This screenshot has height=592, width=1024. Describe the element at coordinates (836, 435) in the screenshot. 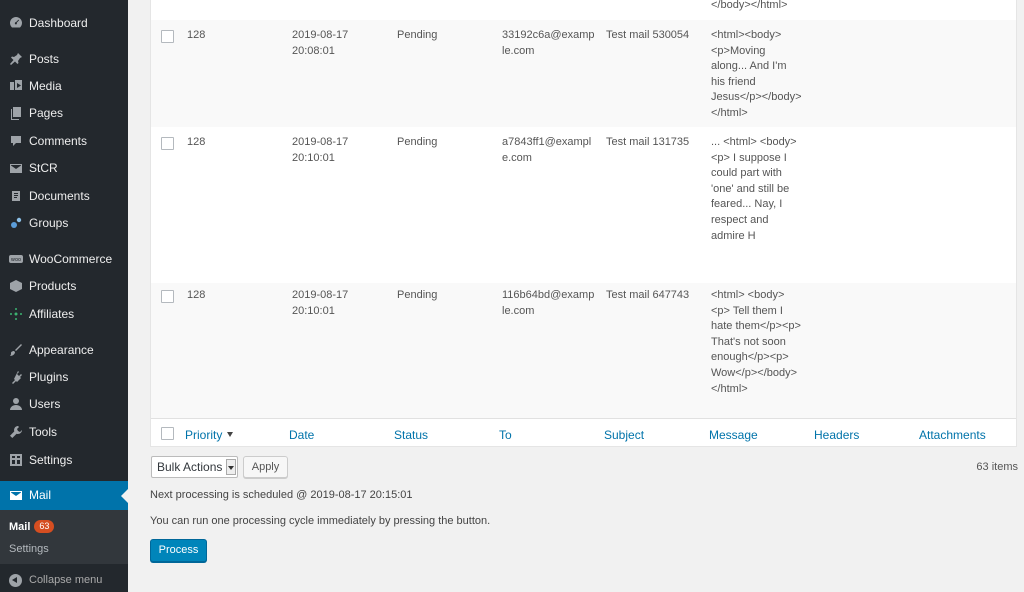

I see `column-headers: Headers` at that location.